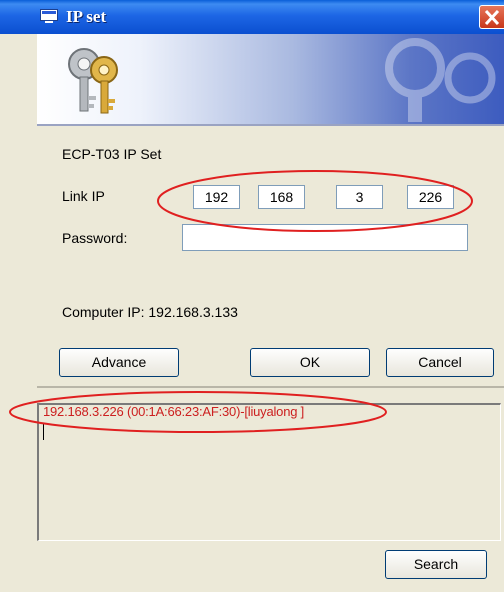 This screenshot has width=504, height=592. What do you see at coordinates (112, 154) in the screenshot?
I see `dialog-heading: ECP-T03 IP Set` at bounding box center [112, 154].